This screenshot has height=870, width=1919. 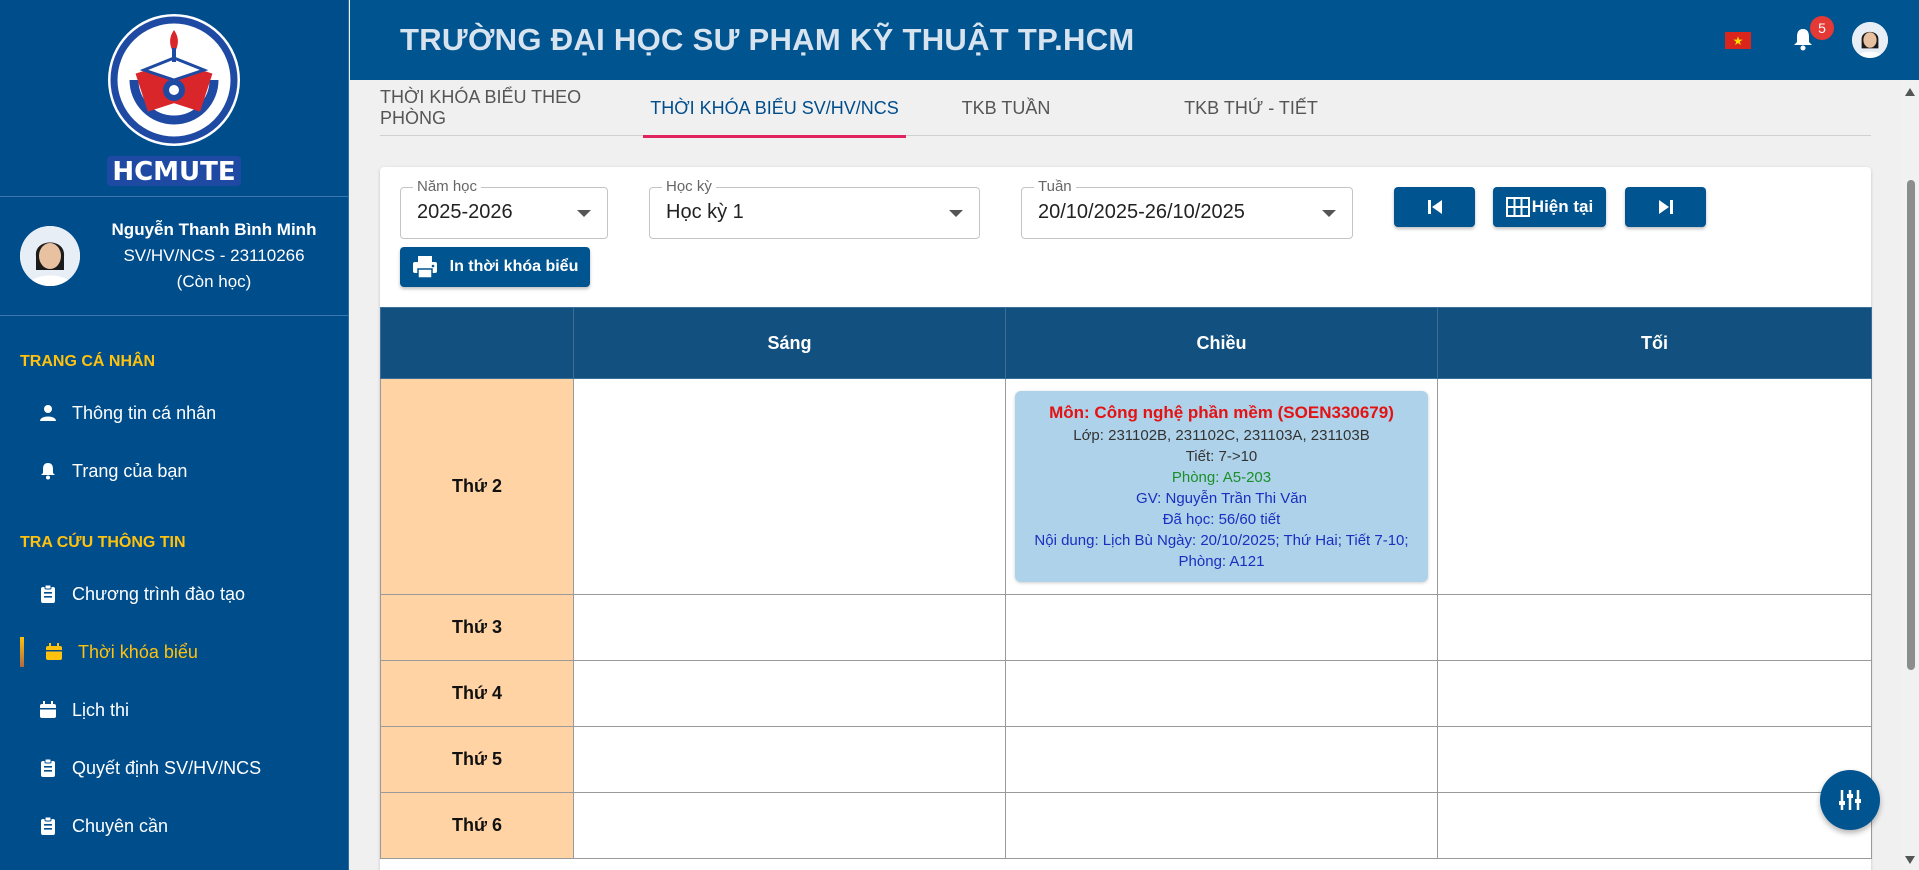 What do you see at coordinates (1221, 519) in the screenshot?
I see `event-progress: Đã học: 56/60 tiết` at bounding box center [1221, 519].